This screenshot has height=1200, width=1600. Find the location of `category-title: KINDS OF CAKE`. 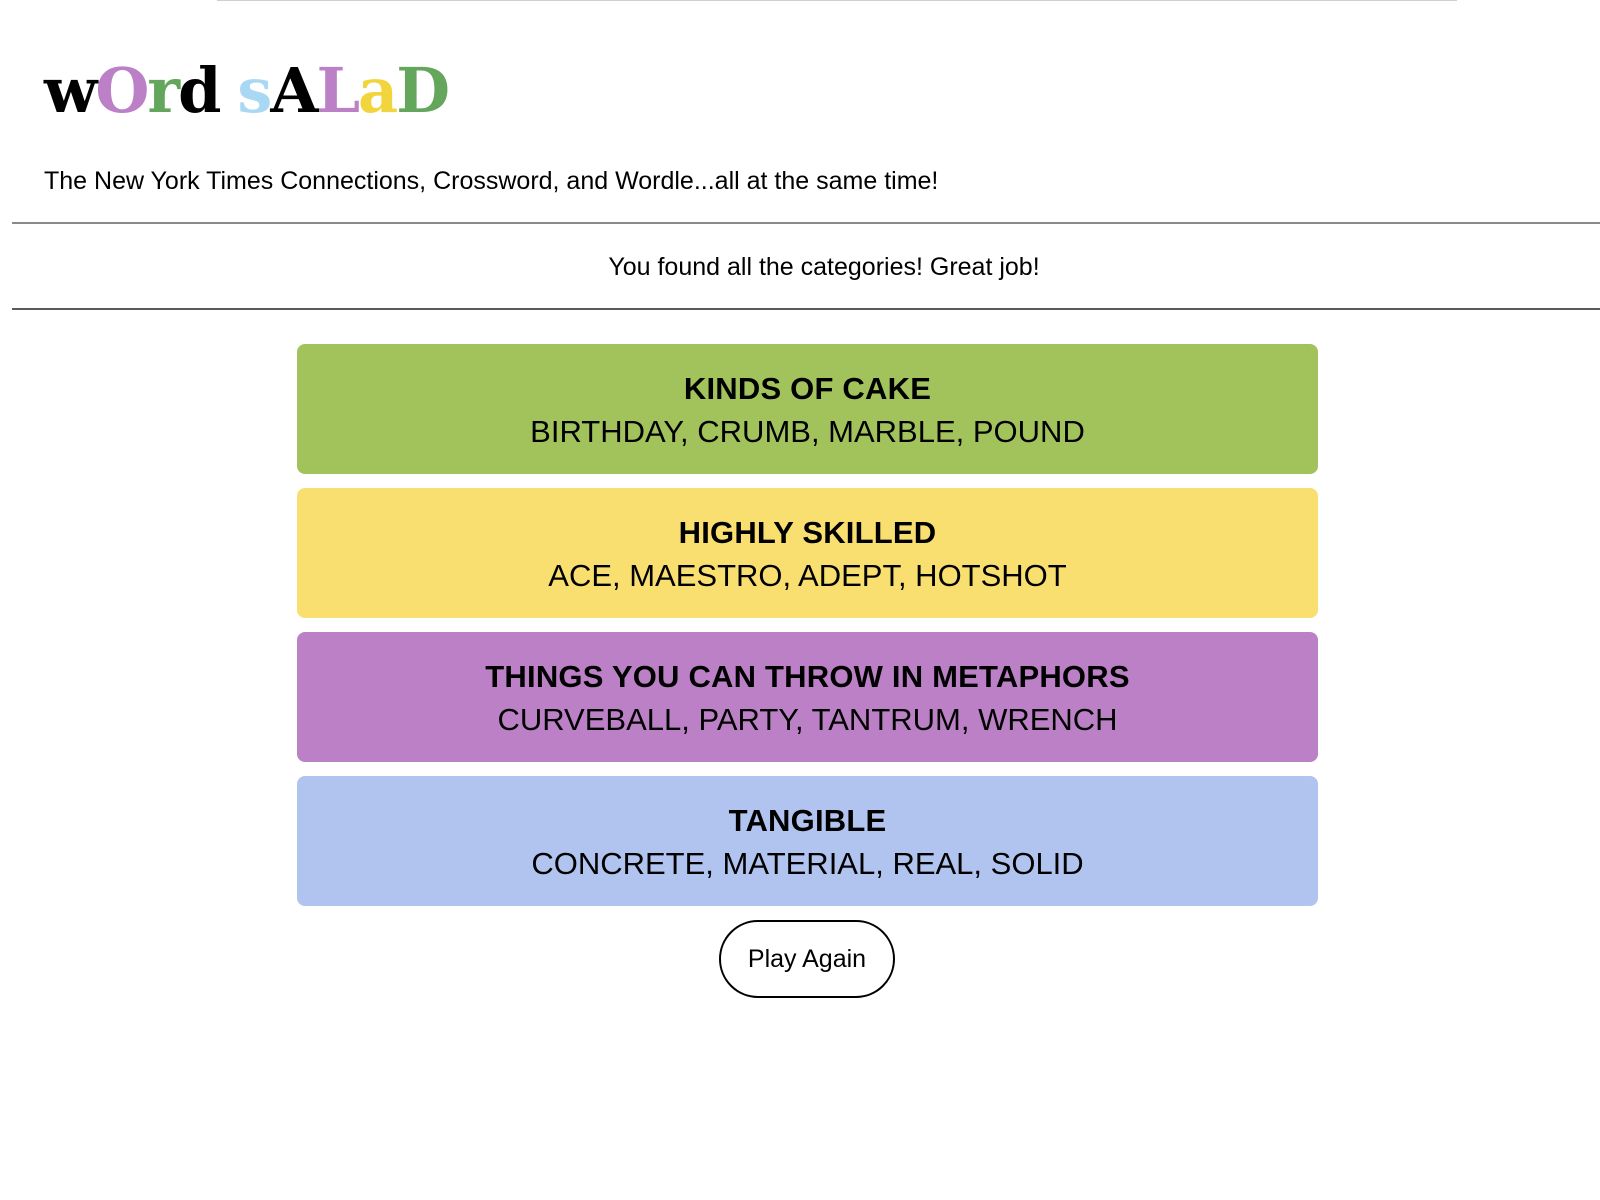

category-title: KINDS OF CAKE is located at coordinates (807, 388).